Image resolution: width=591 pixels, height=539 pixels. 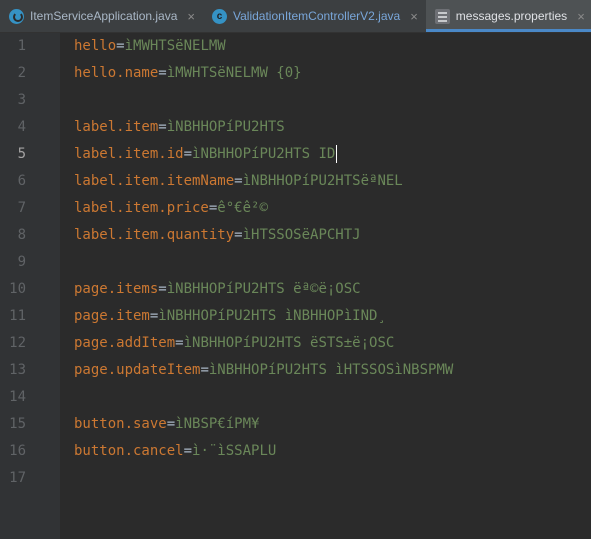 What do you see at coordinates (219, 16) in the screenshot?
I see `class-icon: c` at bounding box center [219, 16].